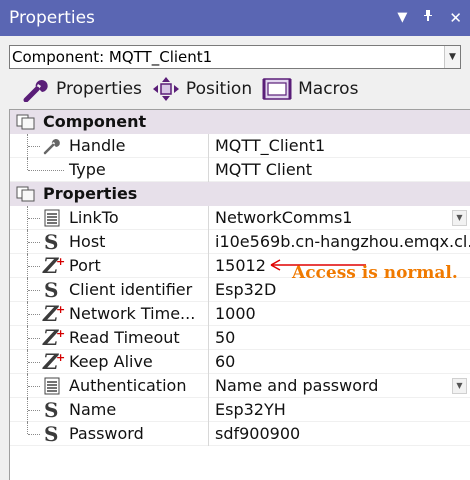 This screenshot has height=480, width=470. I want to click on property-name: Handle, so click(97, 145).